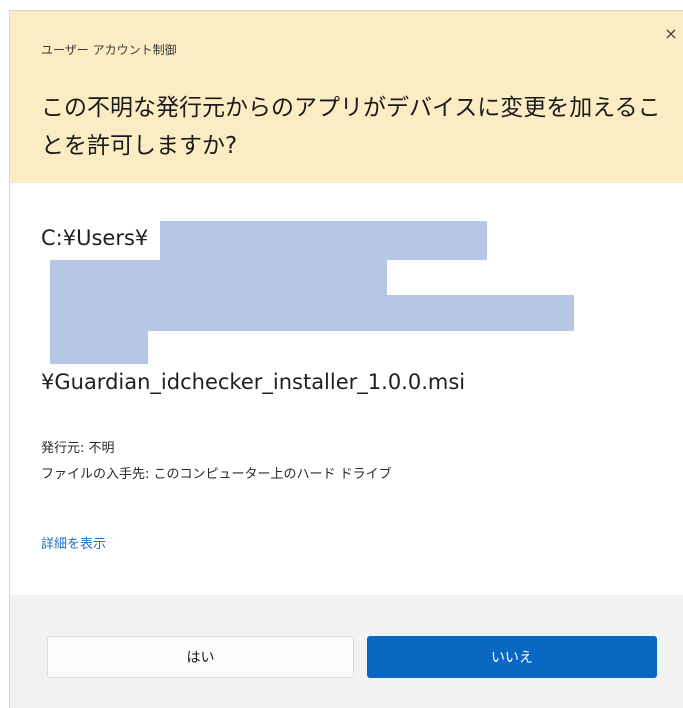 The height and width of the screenshot is (708, 683). What do you see at coordinates (512, 657) in the screenshot?
I see `no-button: いいえ` at bounding box center [512, 657].